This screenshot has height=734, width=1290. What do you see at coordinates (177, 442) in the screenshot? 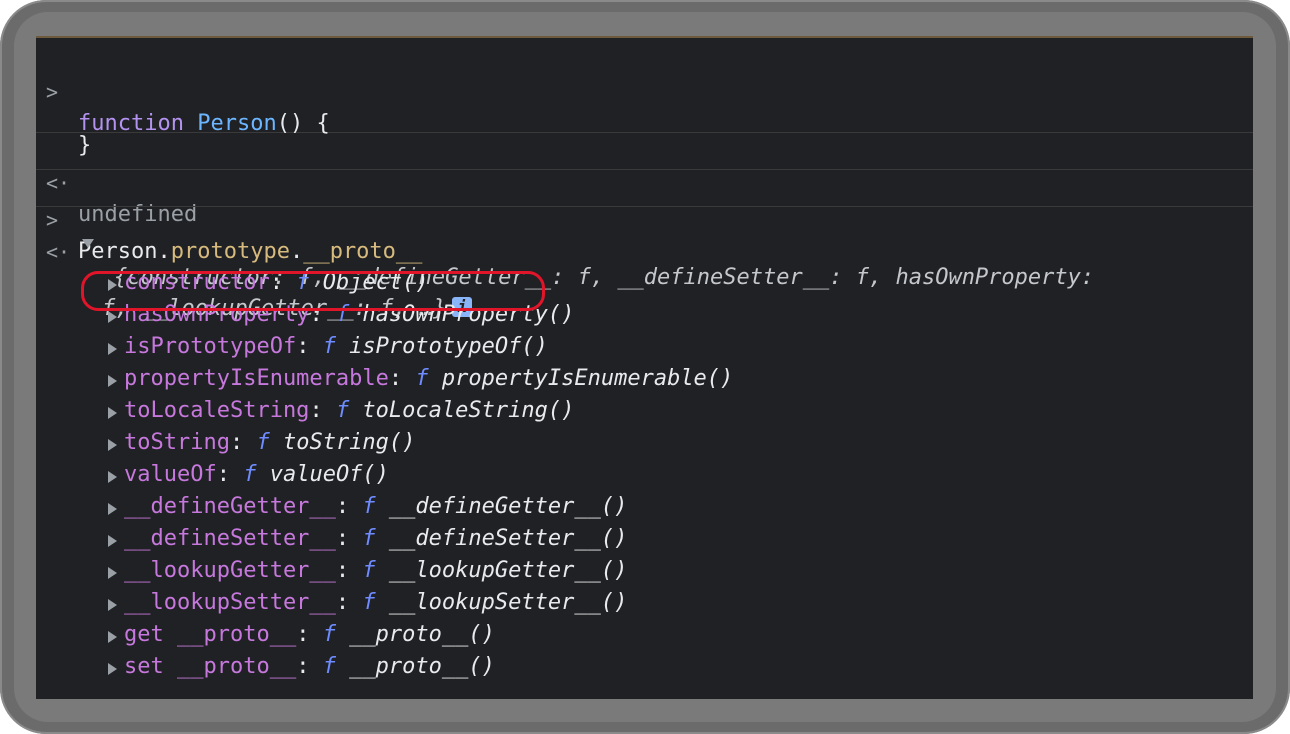
I see `property-key: toString` at bounding box center [177, 442].